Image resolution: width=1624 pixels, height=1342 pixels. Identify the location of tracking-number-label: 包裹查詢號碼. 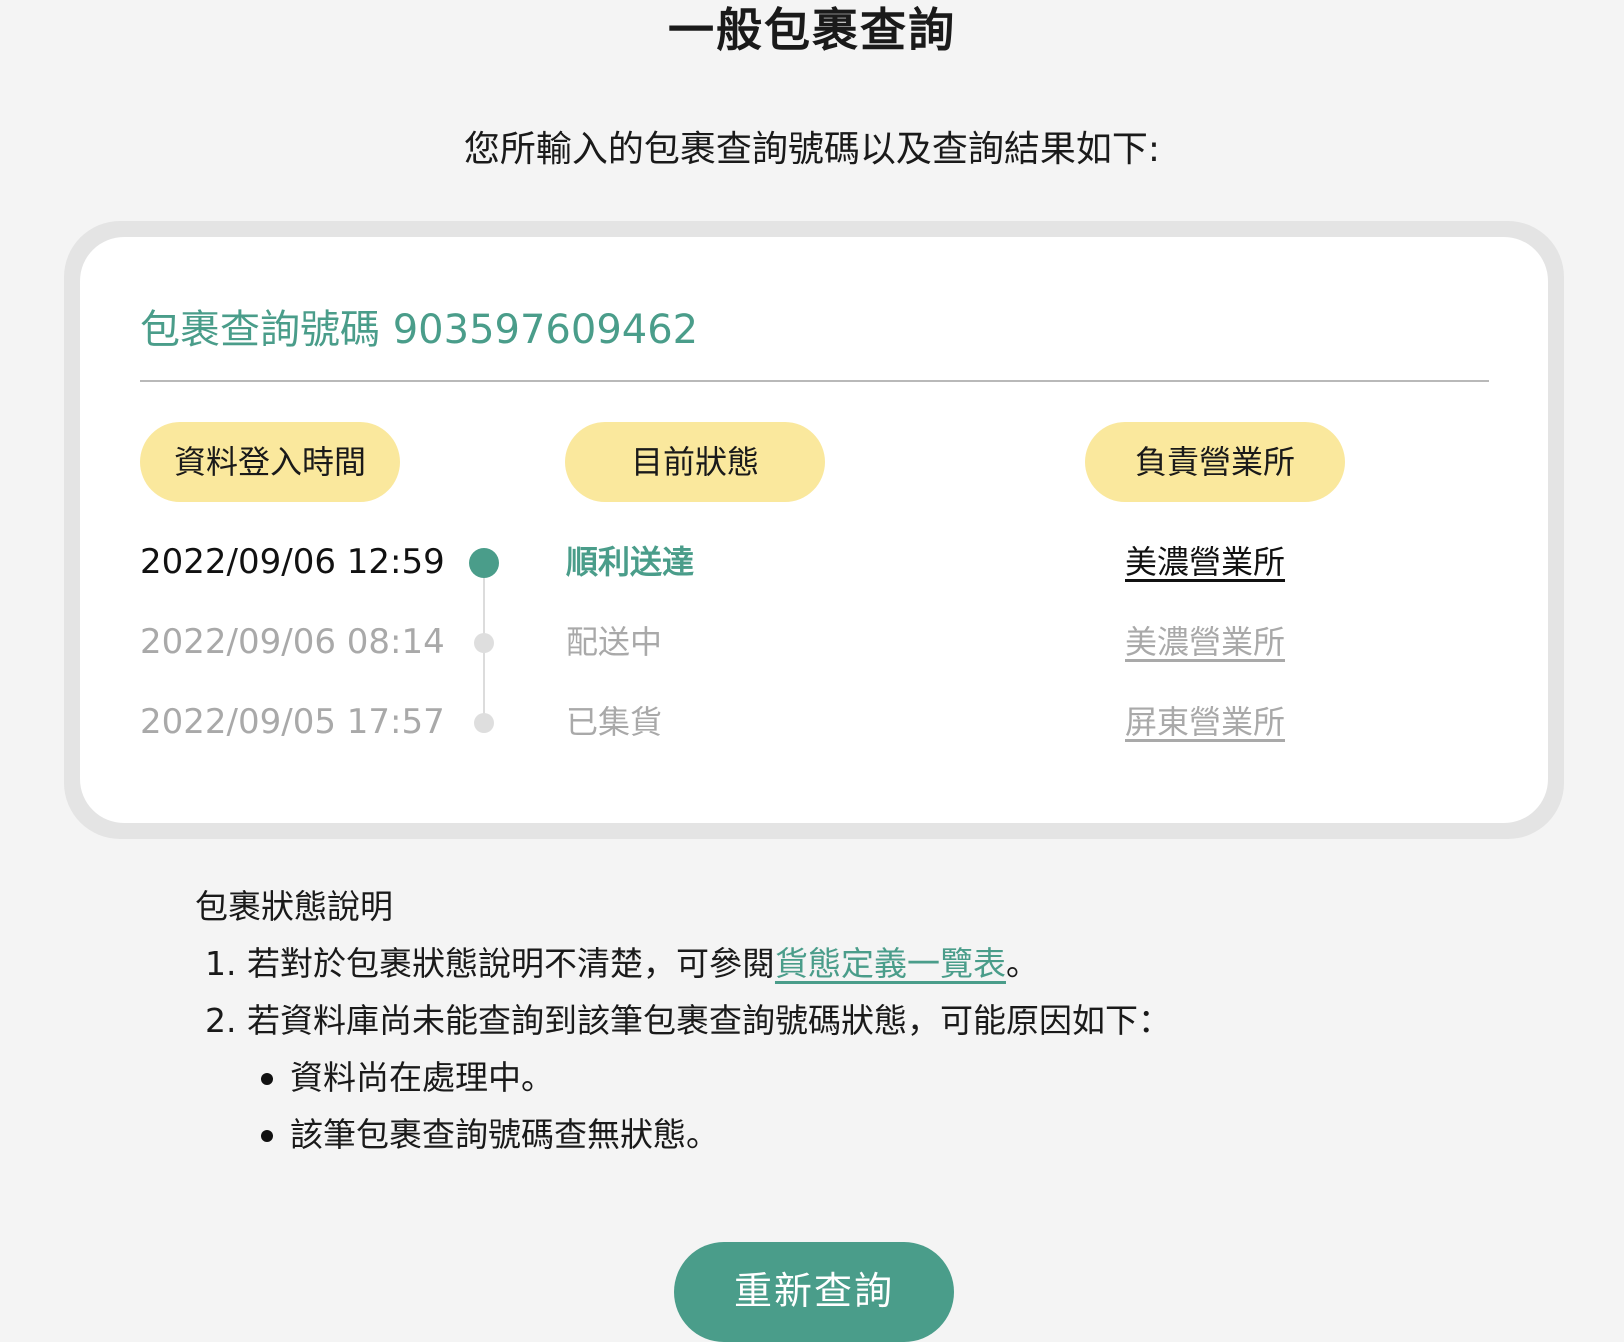
(260, 330).